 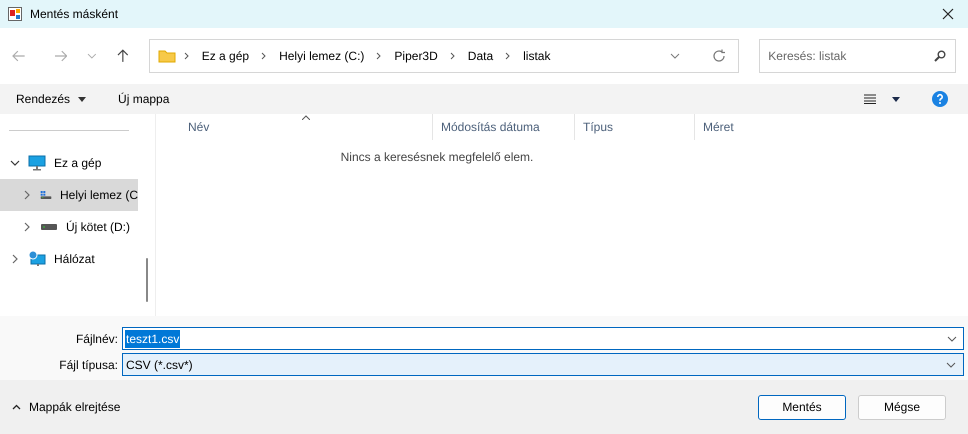 I want to click on save-button: Mentés, so click(x=802, y=407).